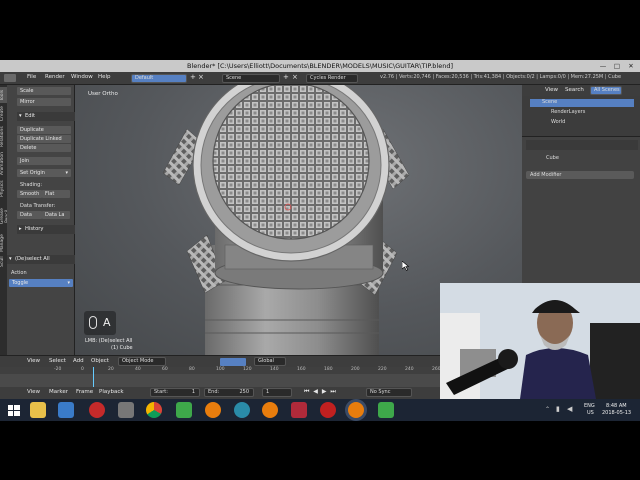 The height and width of the screenshot is (480, 640). What do you see at coordinates (20, 283) in the screenshot?
I see `action-value: Toggle` at bounding box center [20, 283].